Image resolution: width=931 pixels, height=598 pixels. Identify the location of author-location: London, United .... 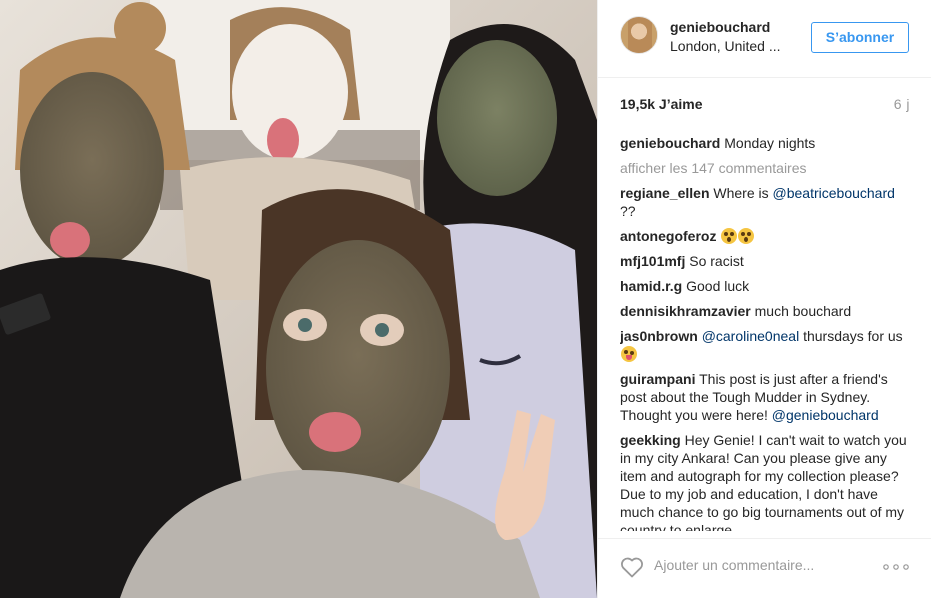
(725, 46).